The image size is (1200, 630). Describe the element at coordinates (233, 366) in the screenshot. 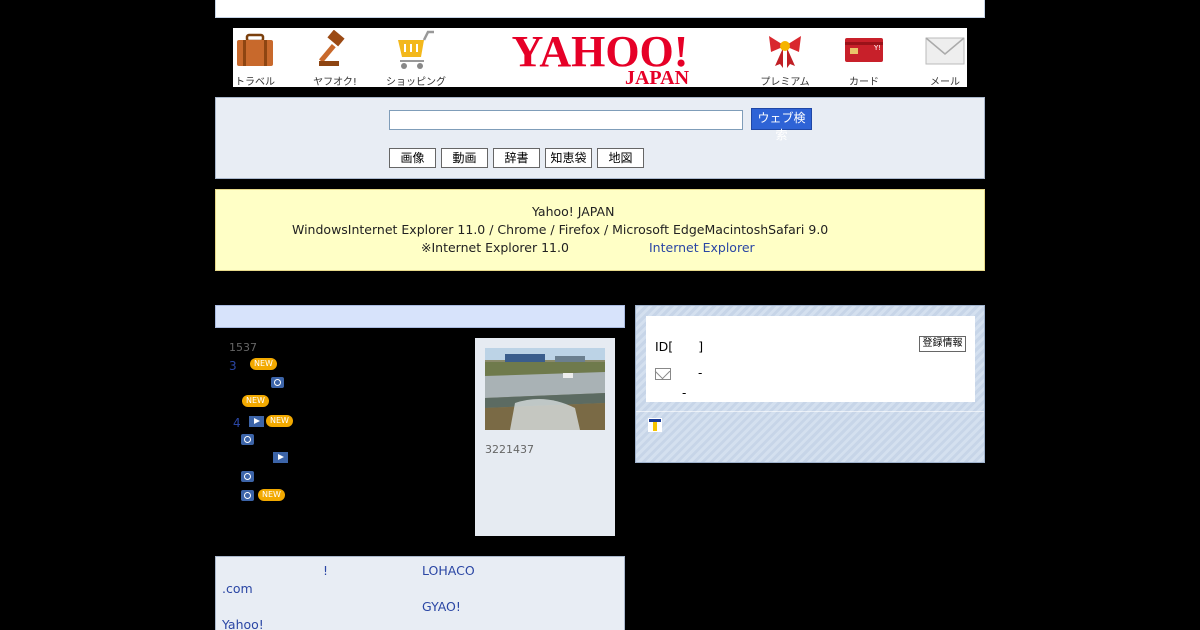

I see `news-rank-3: 3` at that location.